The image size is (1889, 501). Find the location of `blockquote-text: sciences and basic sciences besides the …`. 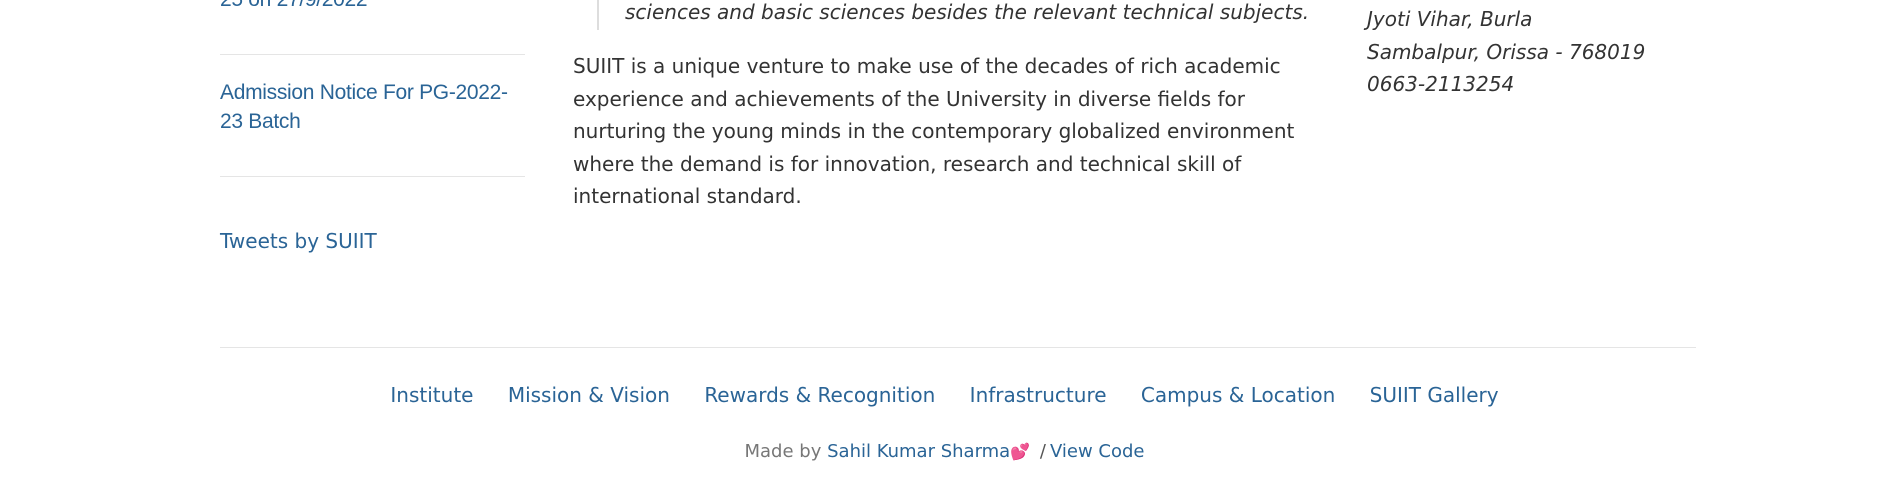

blockquote-text: sciences and basic sciences besides the … is located at coordinates (967, 12).